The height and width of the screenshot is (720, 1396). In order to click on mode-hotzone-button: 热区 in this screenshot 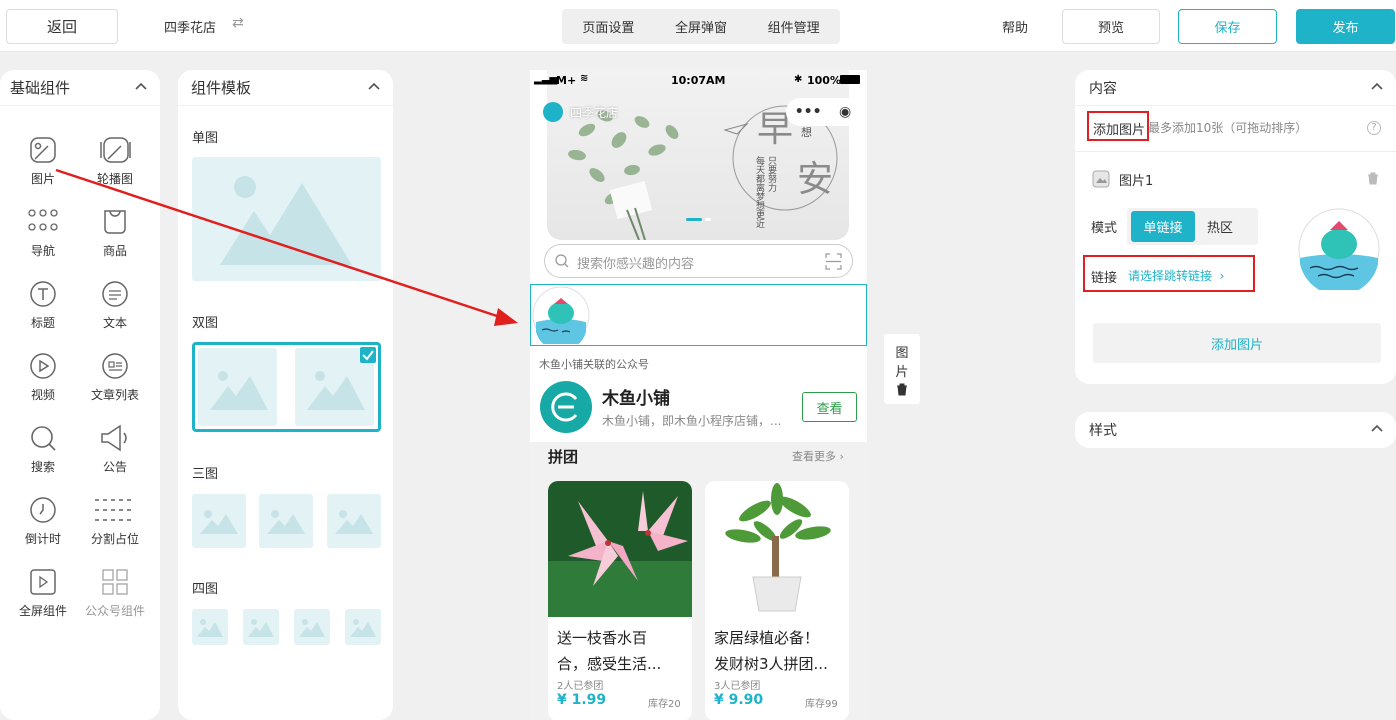, I will do `click(1220, 226)`.